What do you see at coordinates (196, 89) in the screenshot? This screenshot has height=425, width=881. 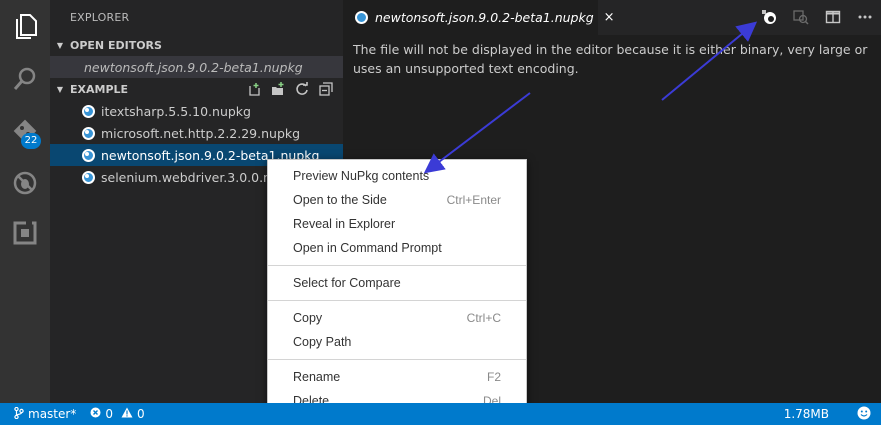 I see `folder-header: ▼ EXAMPLE` at bounding box center [196, 89].